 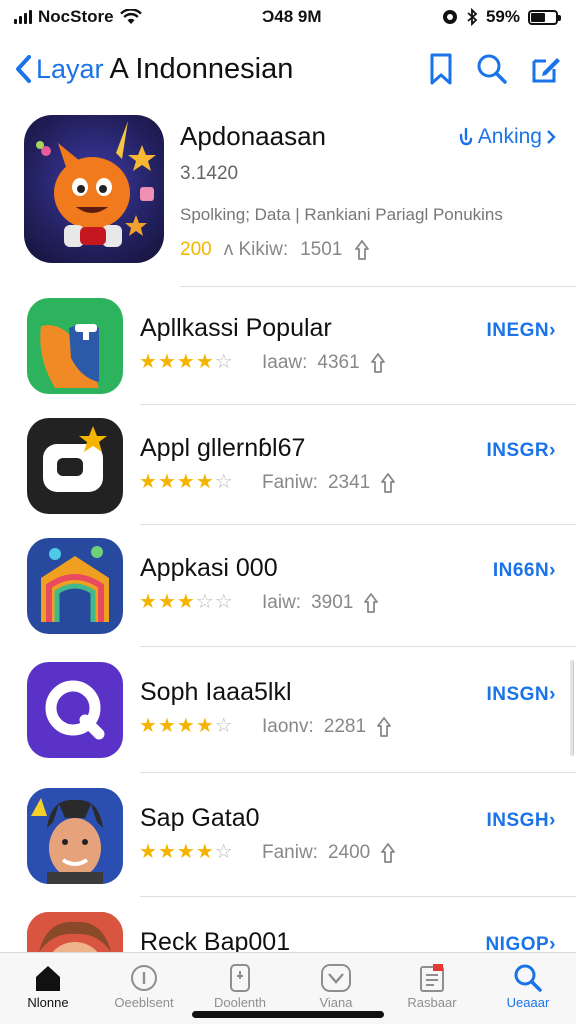 I want to click on get-button: INSGN›, so click(x=521, y=695).